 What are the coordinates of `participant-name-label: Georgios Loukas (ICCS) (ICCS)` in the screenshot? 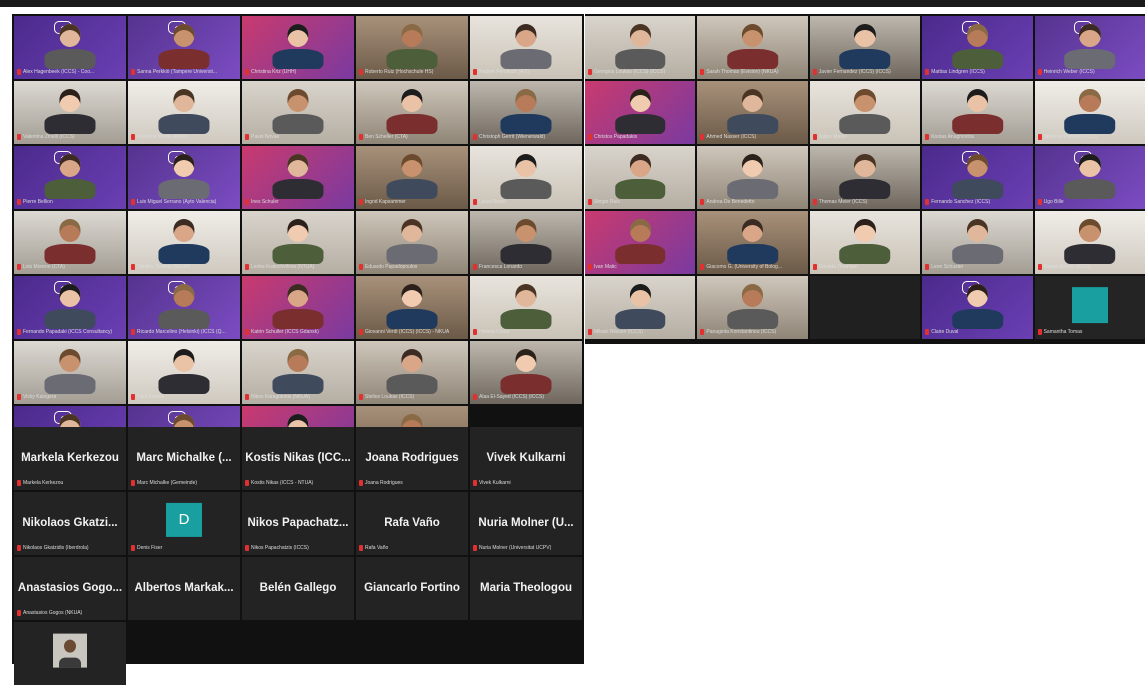 It's located at (640, 72).